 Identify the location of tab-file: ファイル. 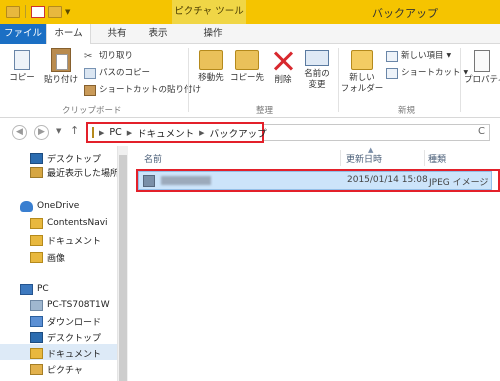
(23, 34).